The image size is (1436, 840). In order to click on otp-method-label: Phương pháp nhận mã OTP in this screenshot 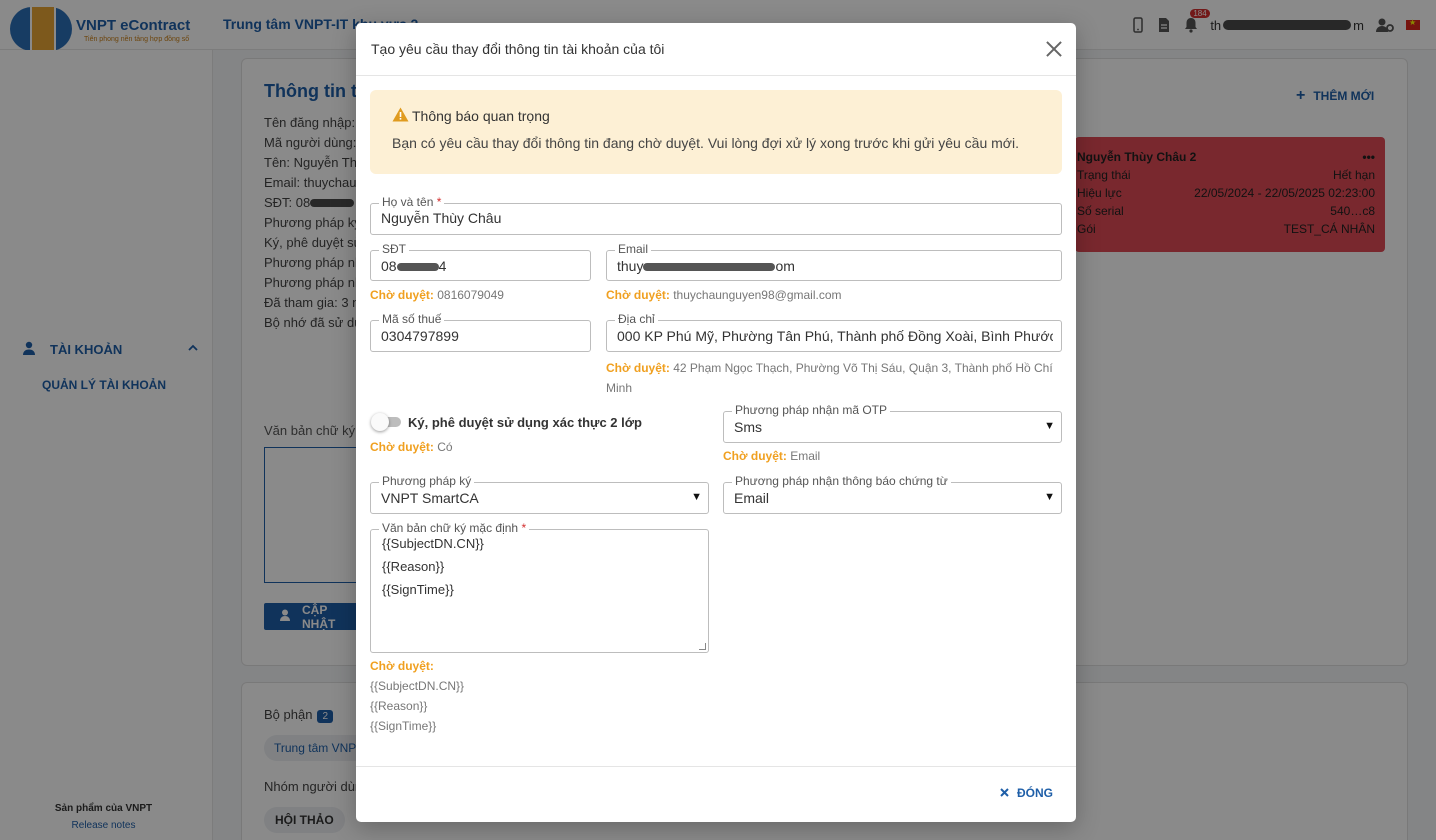, I will do `click(811, 410)`.